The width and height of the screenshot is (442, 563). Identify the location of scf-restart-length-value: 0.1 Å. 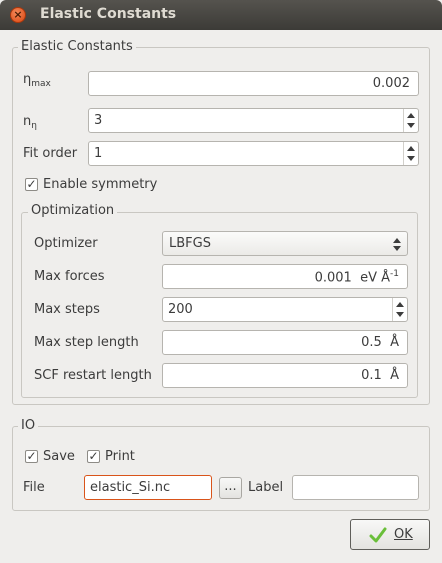
(380, 375).